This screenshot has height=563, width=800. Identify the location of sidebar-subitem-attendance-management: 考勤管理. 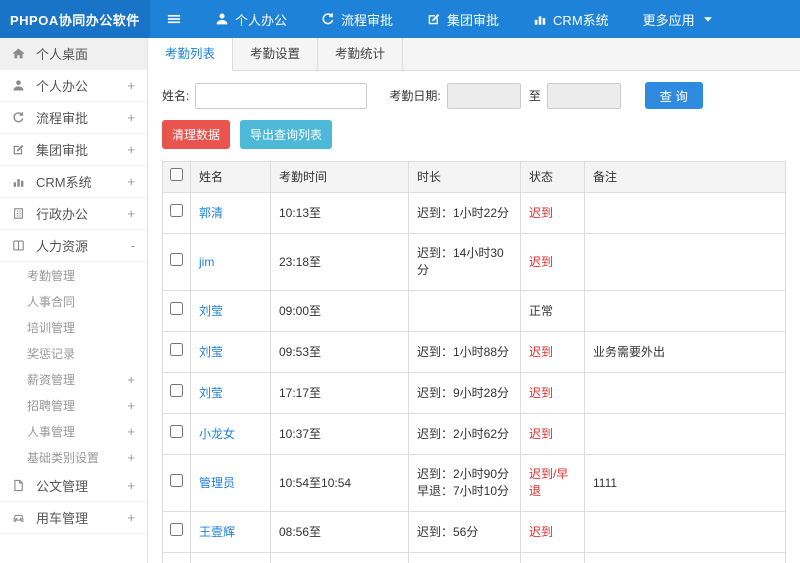
(73, 275).